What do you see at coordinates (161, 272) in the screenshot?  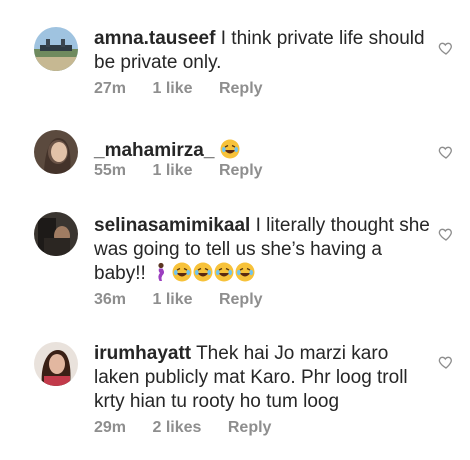 I see `pregnant-woman-icon` at bounding box center [161, 272].